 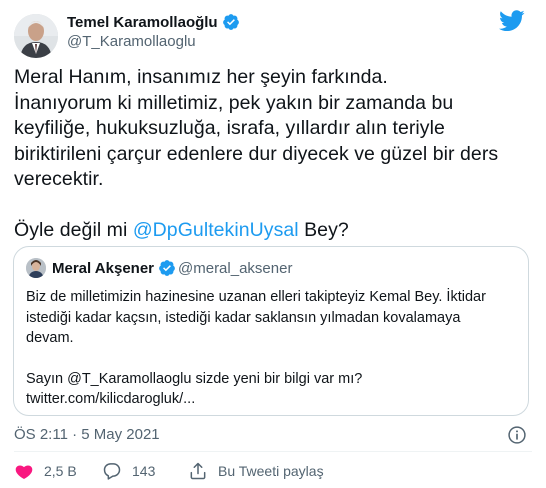 I want to click on author-name-text: Temel Karamollaoğlu, so click(x=142, y=22).